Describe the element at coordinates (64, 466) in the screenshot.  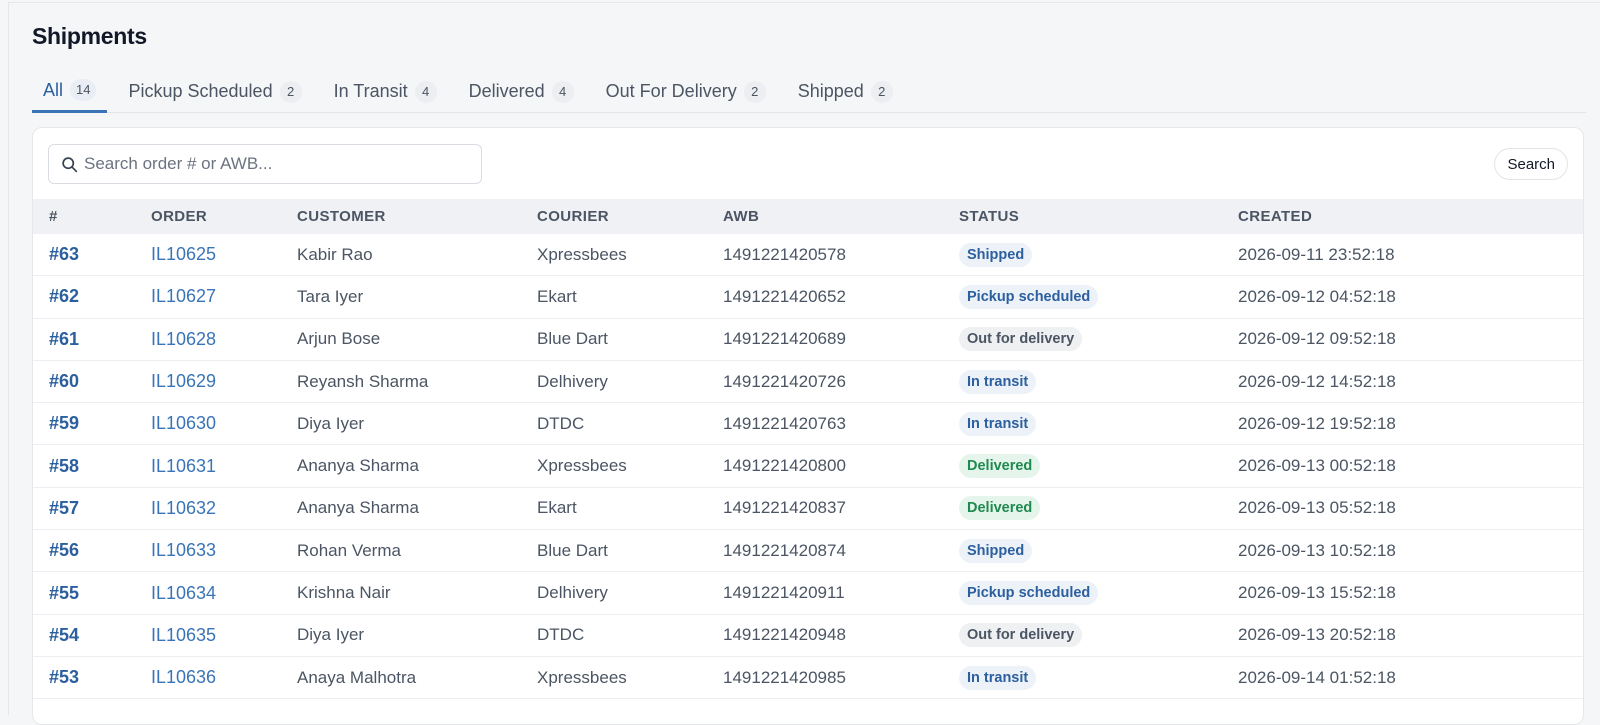
I see `shipment-id-link: #58` at that location.